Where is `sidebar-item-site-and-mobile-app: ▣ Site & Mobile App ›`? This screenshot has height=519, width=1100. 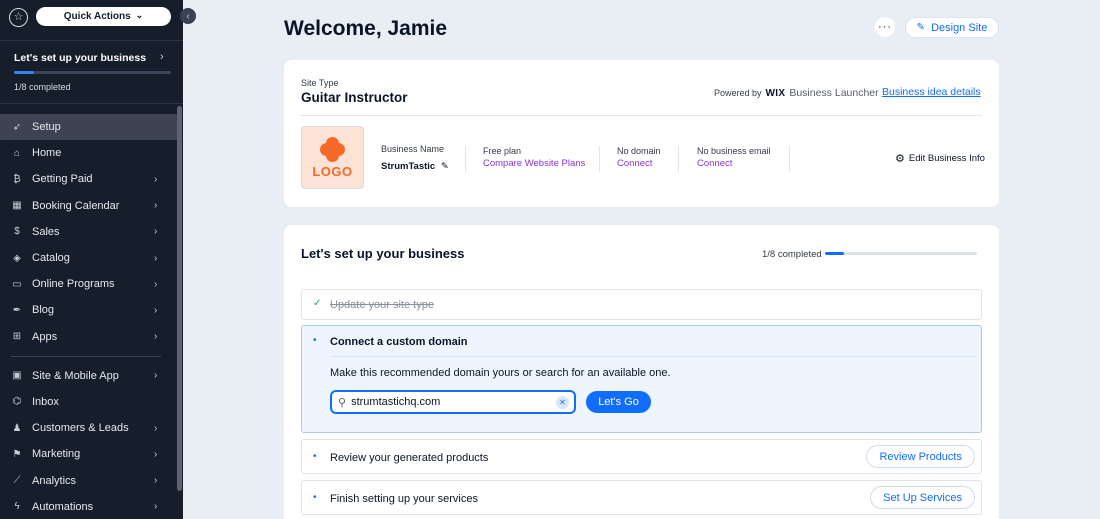 sidebar-item-site-and-mobile-app: ▣ Site & Mobile App › is located at coordinates (88, 376).